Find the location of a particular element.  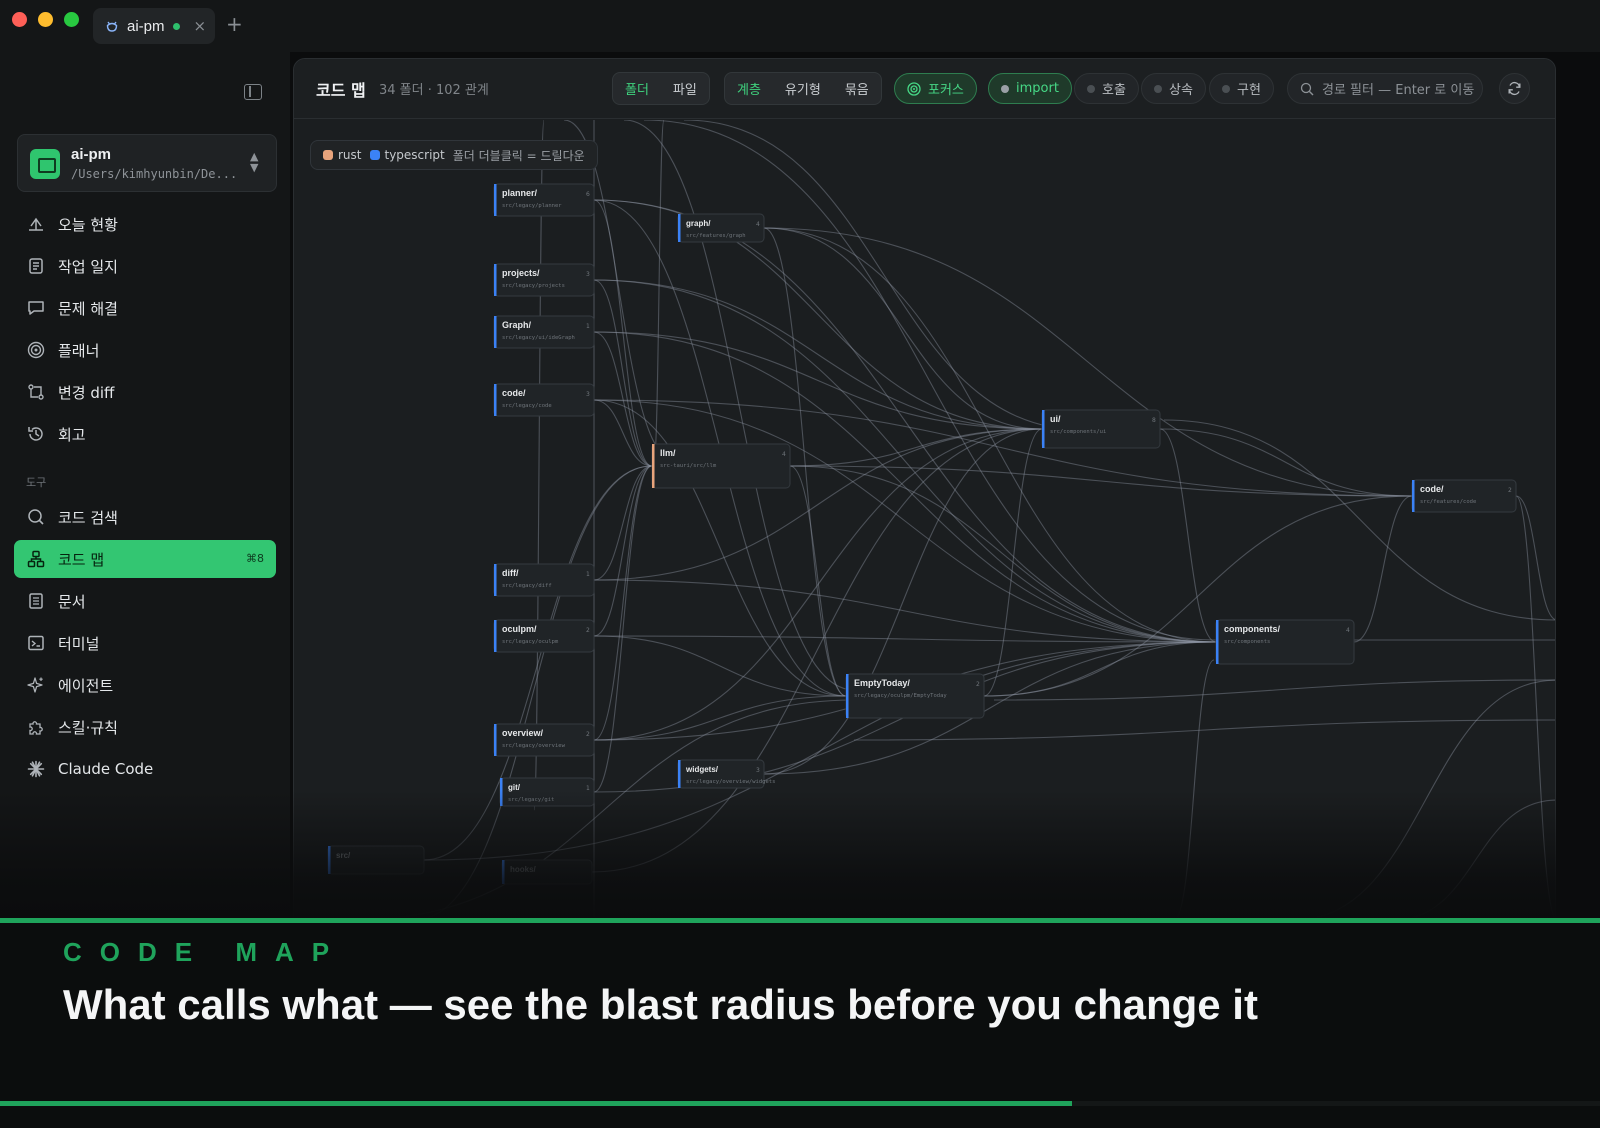

graph-node-graph: graph/src/features/graph 4 is located at coordinates (721, 228).